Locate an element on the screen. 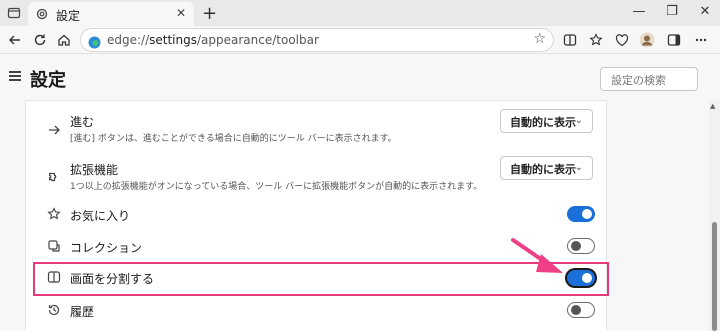 Image resolution: width=720 pixels, height=331 pixels. favorites-icon is located at coordinates (596, 40).